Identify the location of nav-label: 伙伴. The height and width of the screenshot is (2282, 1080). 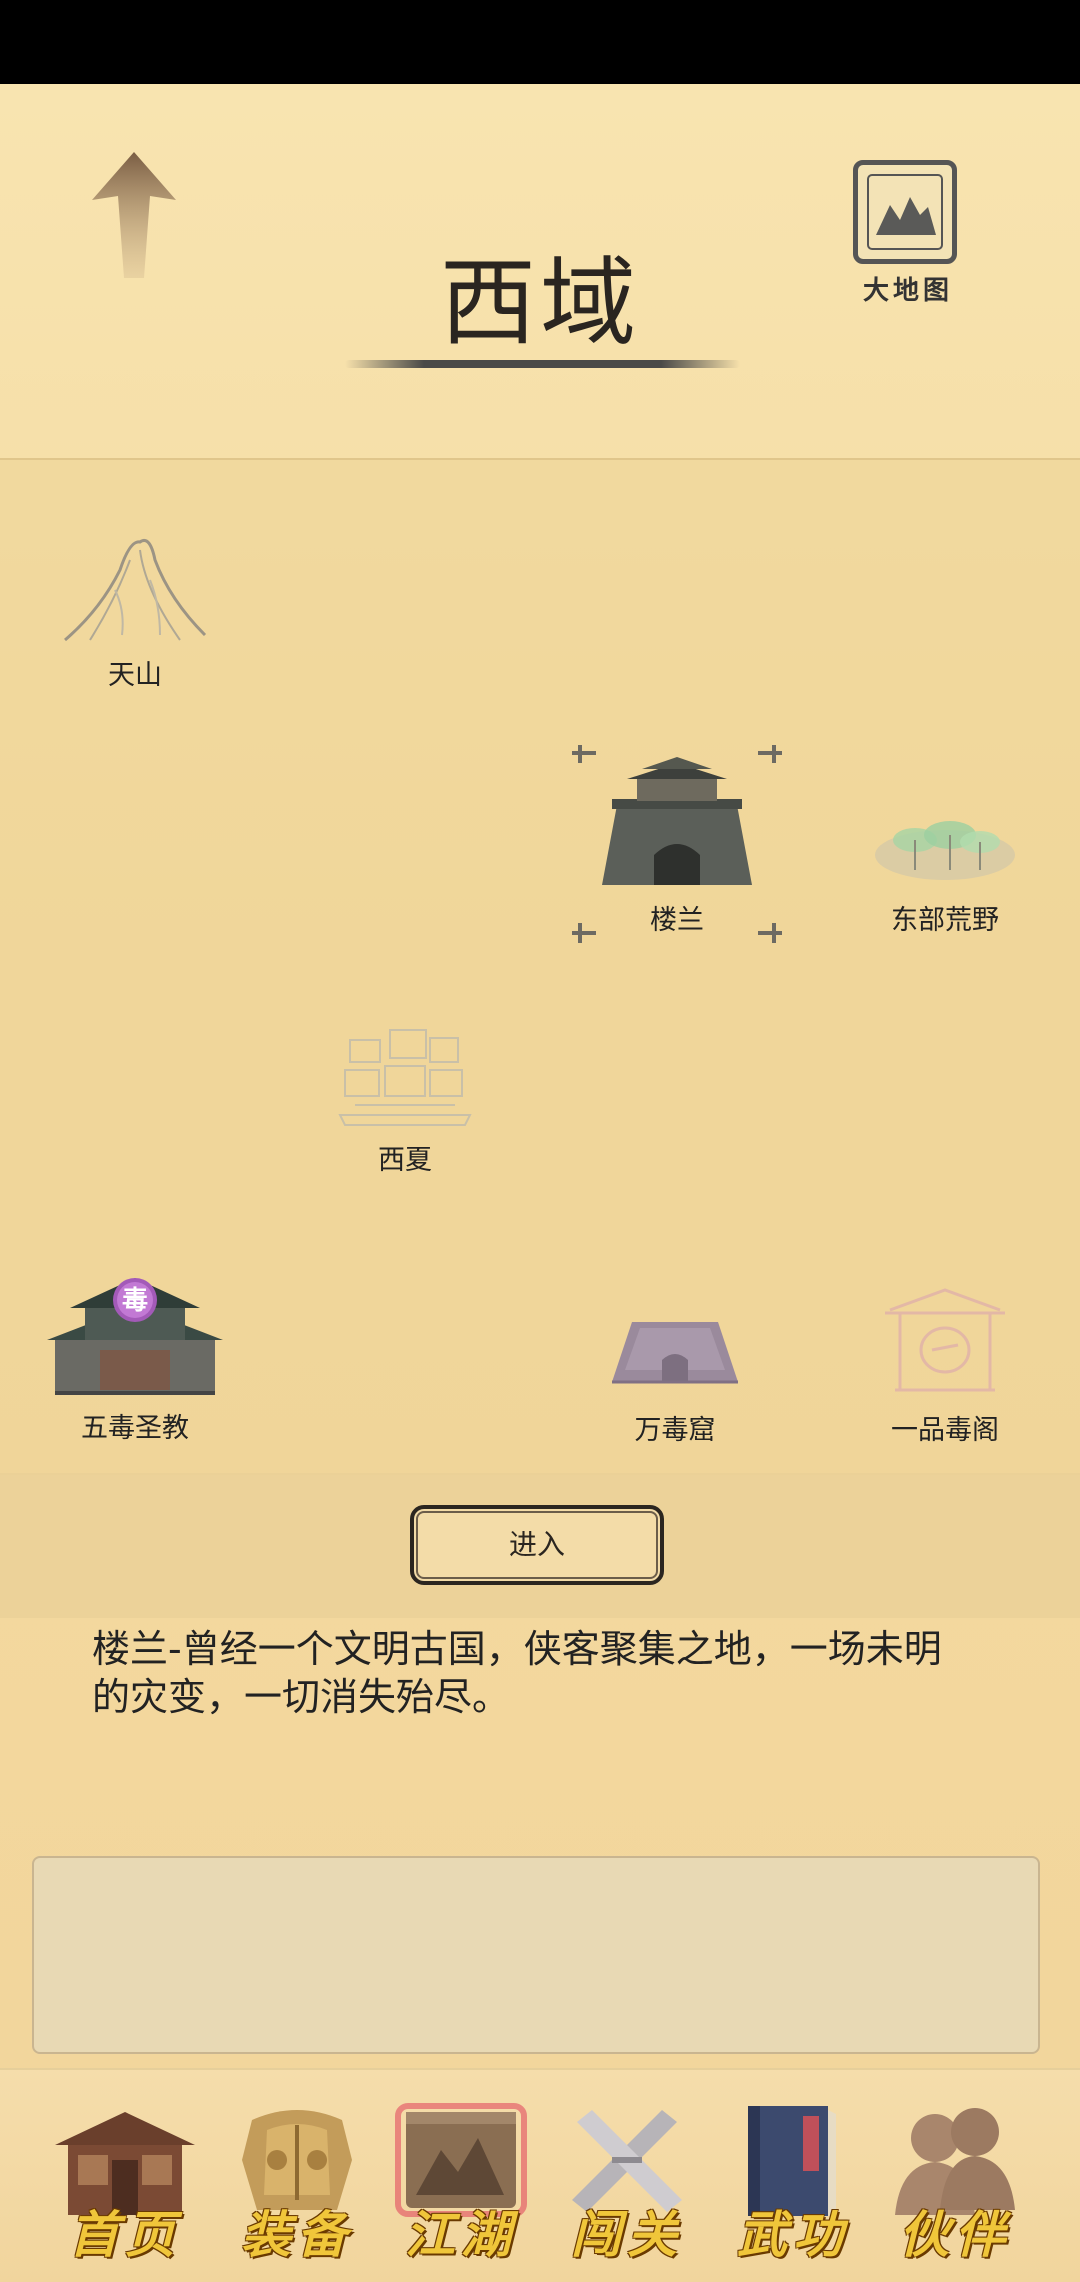
(955, 2234).